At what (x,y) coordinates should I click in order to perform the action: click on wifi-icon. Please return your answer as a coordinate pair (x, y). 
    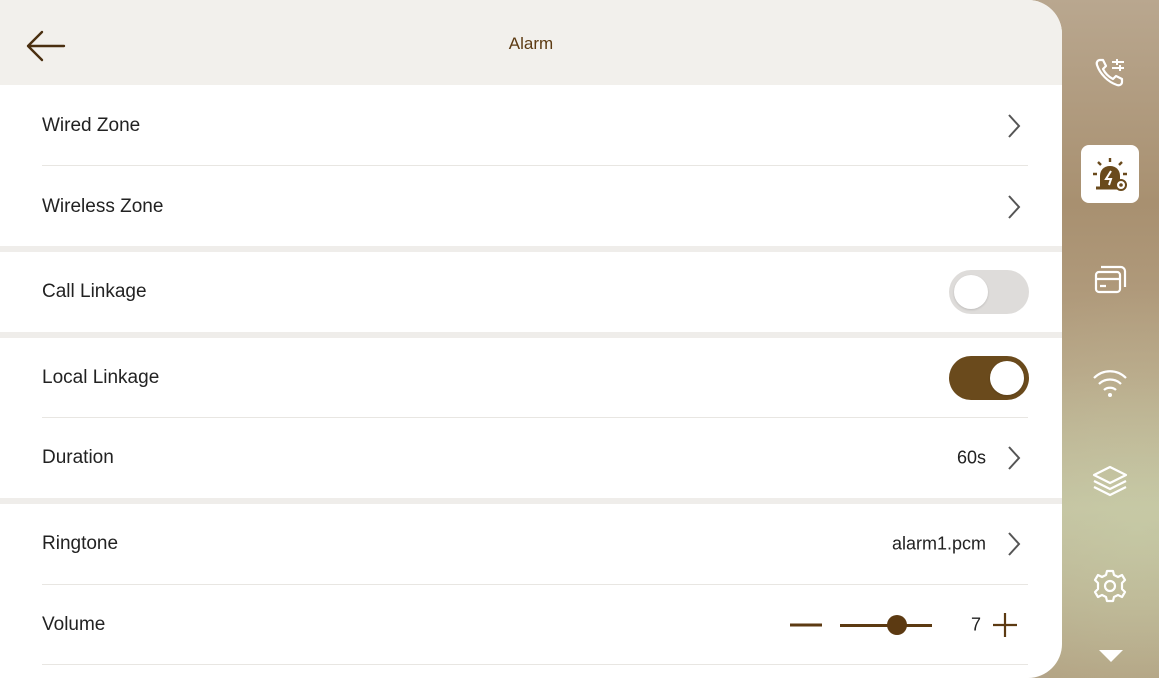
    Looking at the image, I should click on (1110, 383).